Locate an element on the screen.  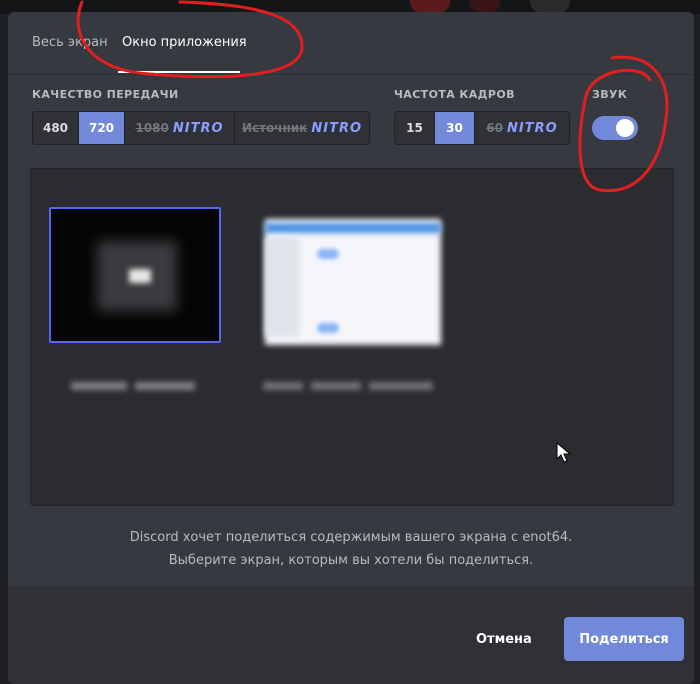
framerate-option-15: 15 is located at coordinates (415, 128).